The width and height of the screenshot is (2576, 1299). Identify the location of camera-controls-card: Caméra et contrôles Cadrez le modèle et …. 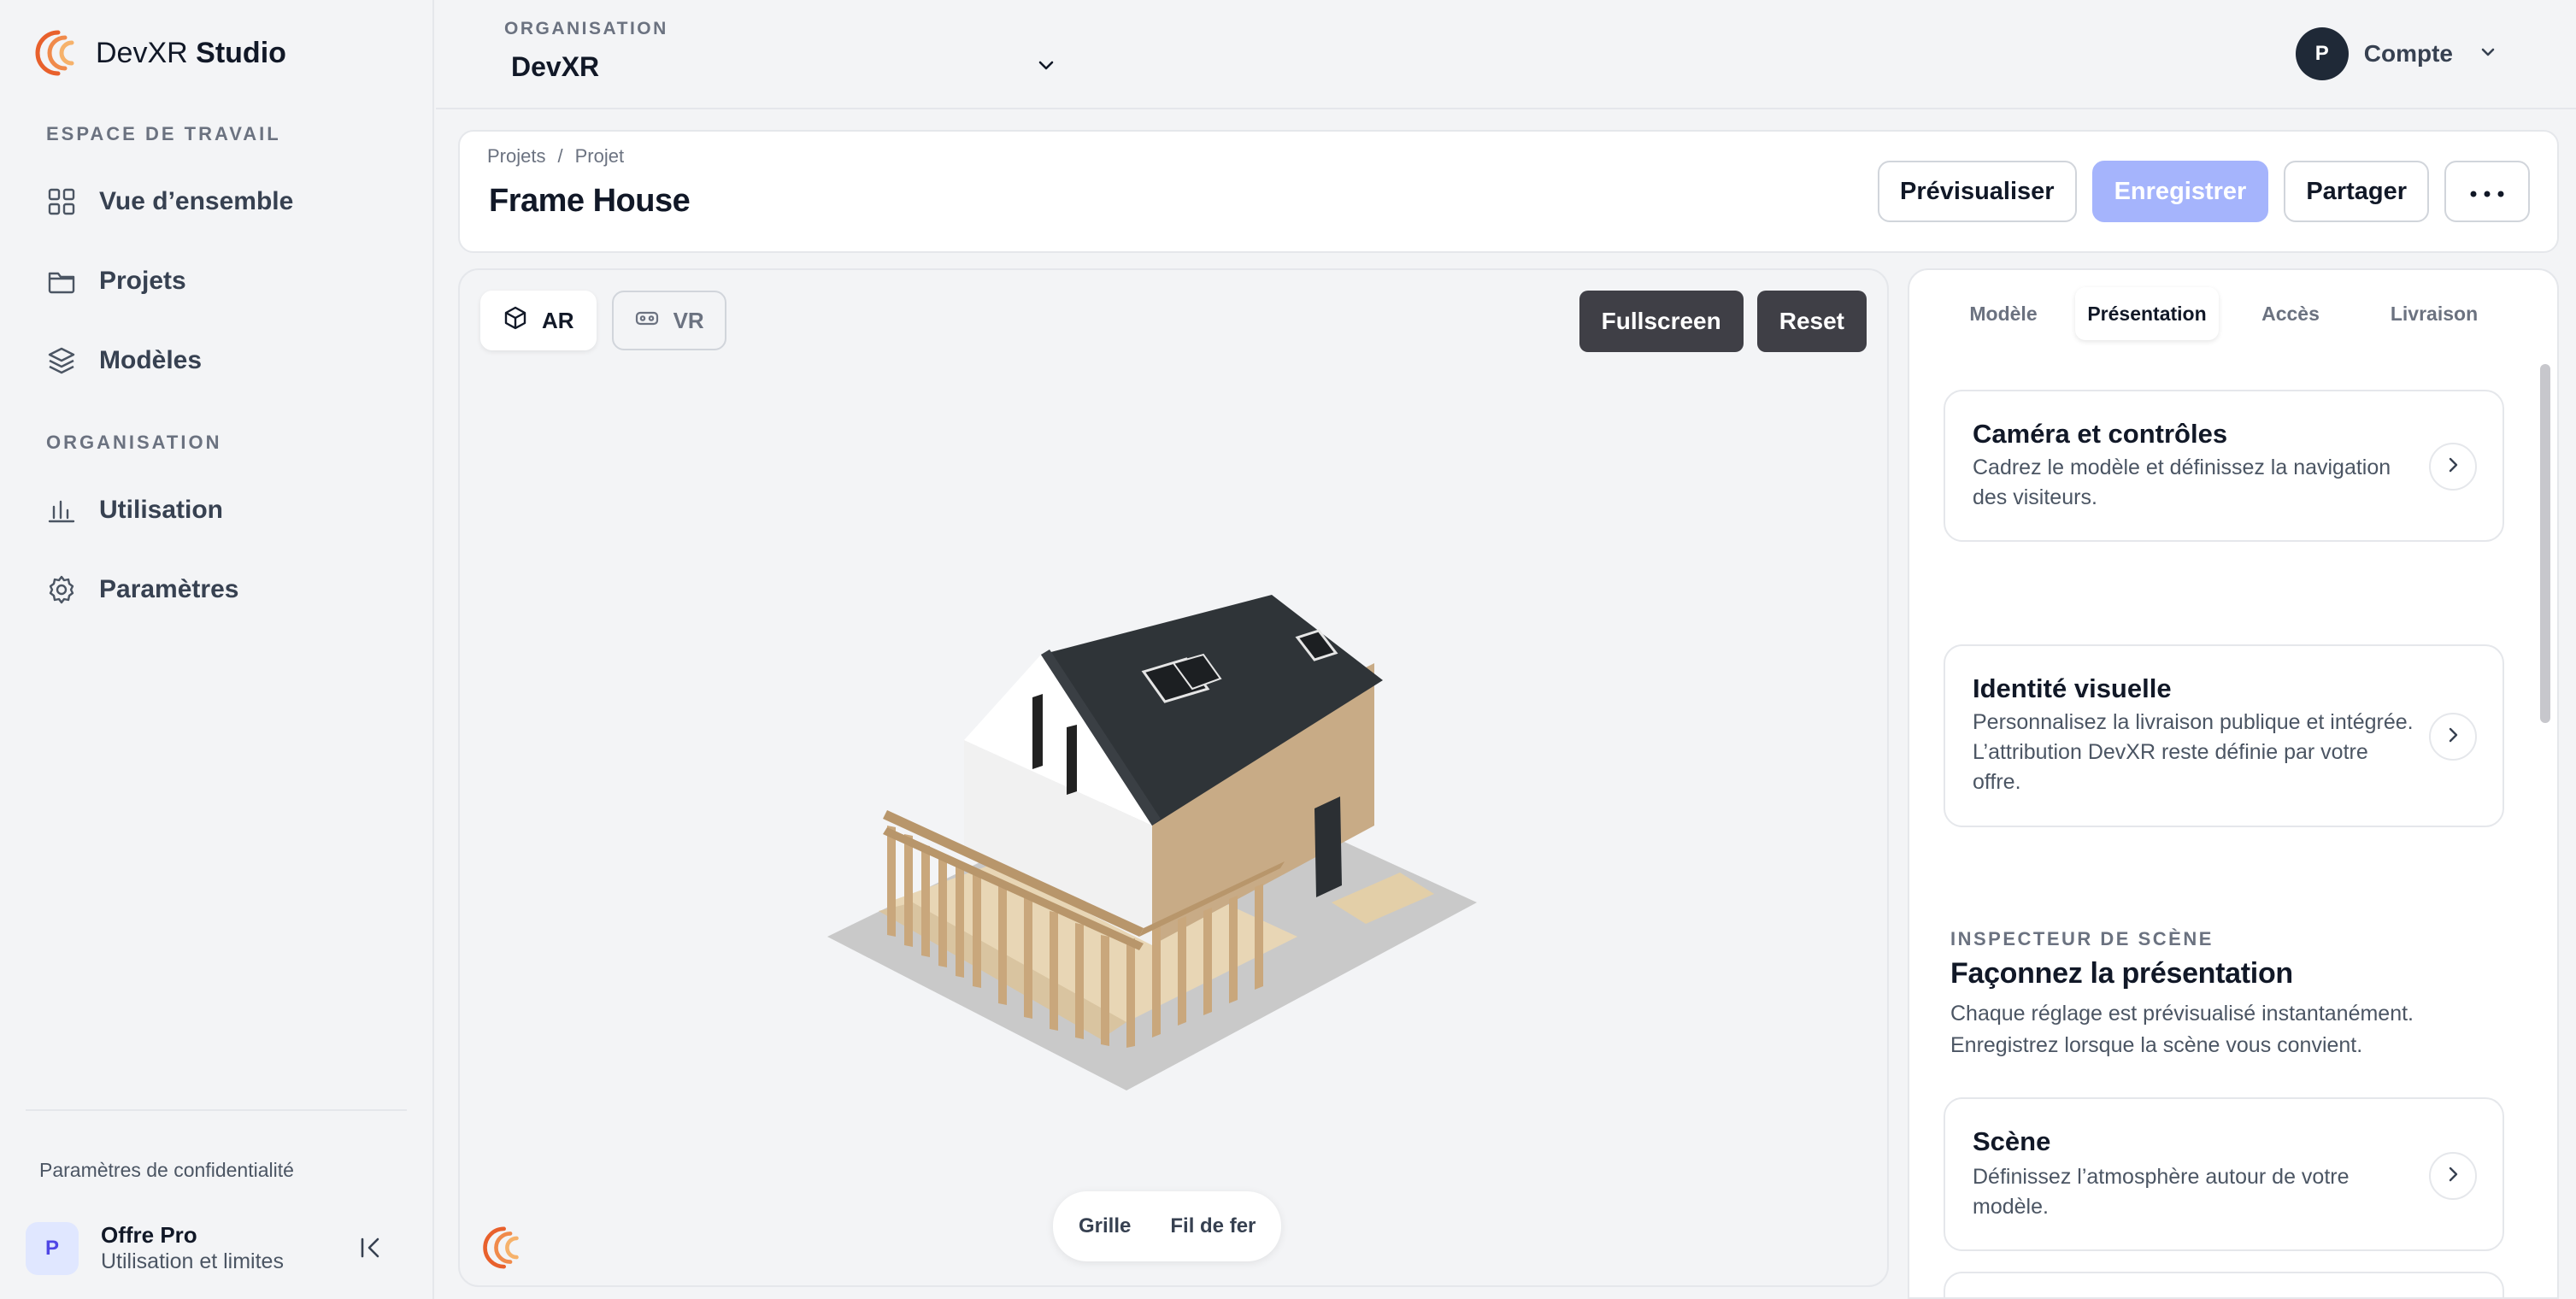
(2224, 466).